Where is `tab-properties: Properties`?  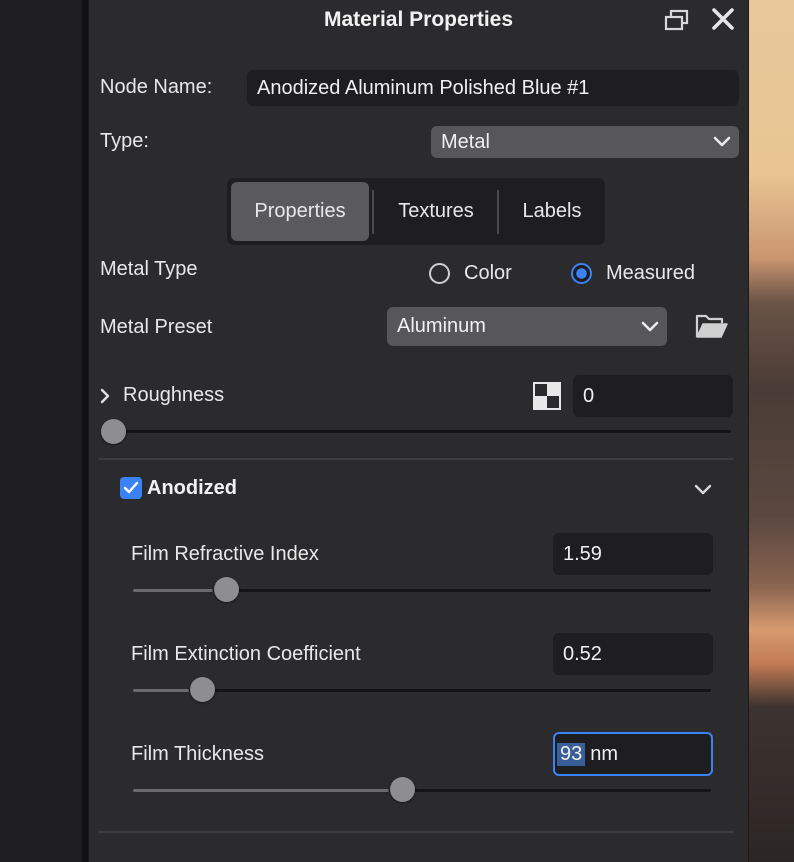 tab-properties: Properties is located at coordinates (300, 211).